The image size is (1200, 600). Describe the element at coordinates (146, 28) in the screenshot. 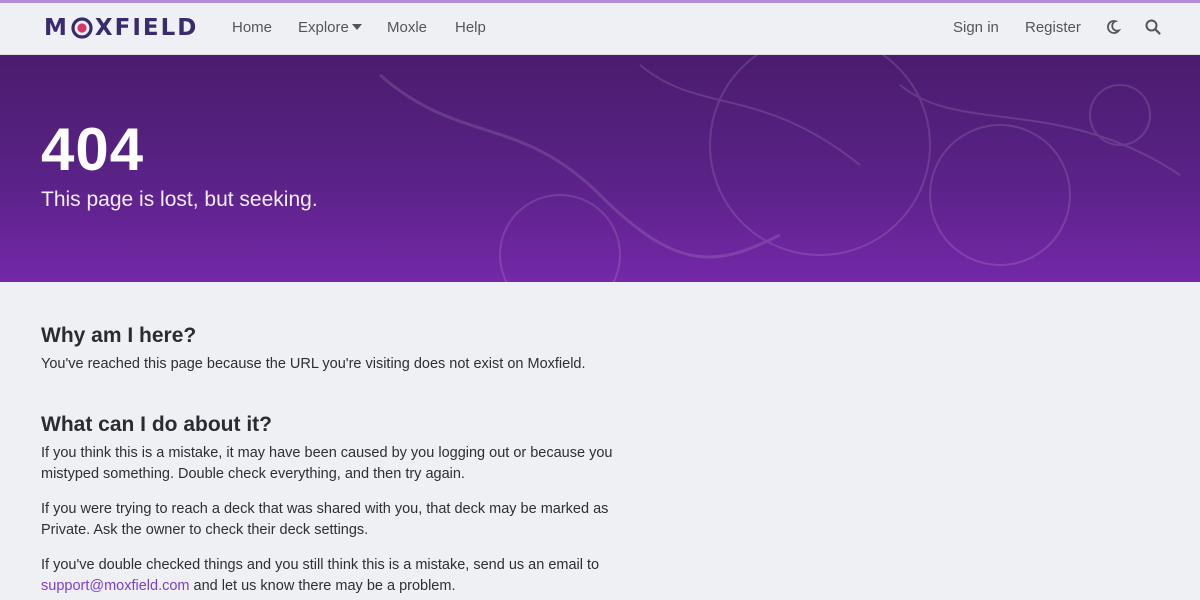

I see `logo-text-right: XFIELD` at that location.